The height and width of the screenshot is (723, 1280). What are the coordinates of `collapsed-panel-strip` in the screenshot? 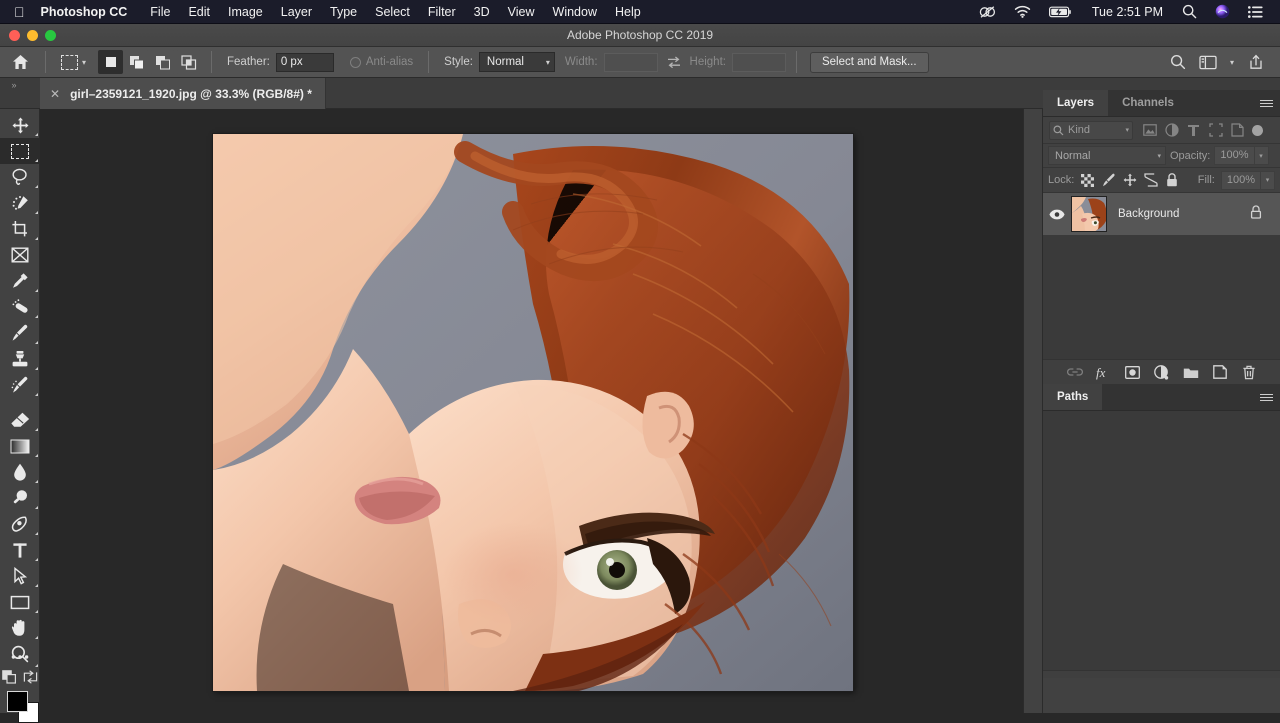 It's located at (1033, 411).